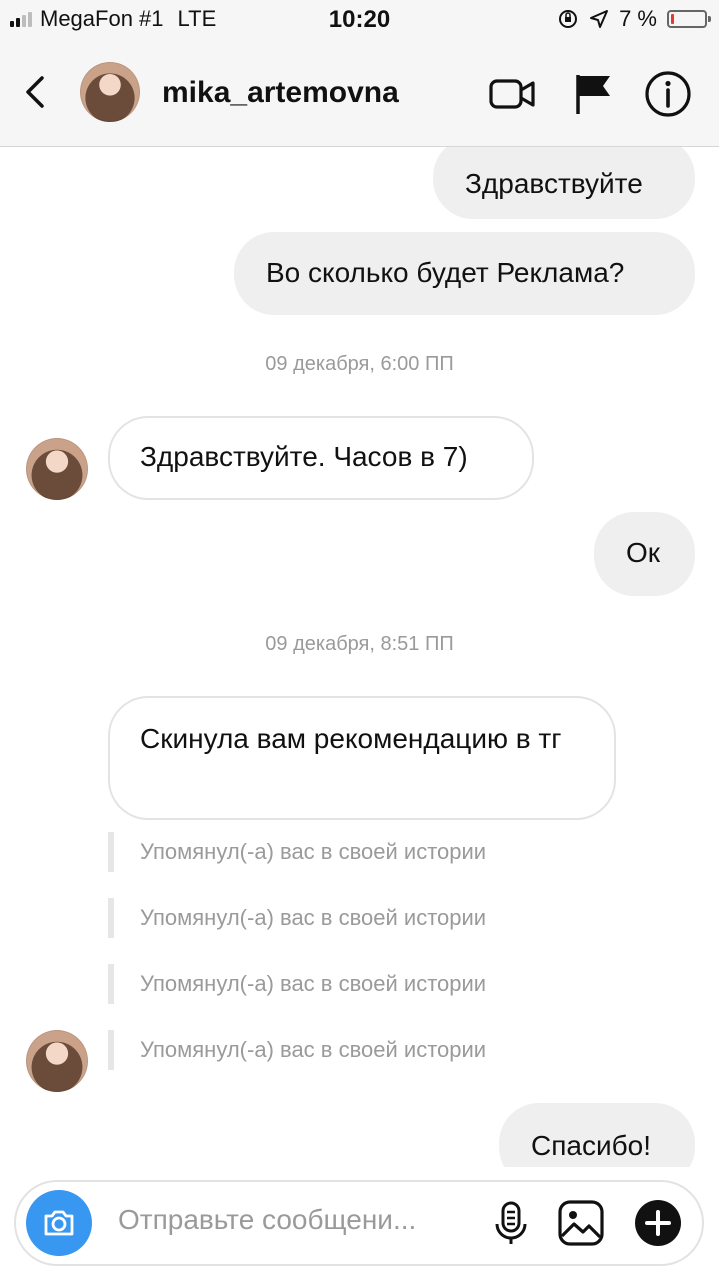  I want to click on video-call-icon, so click(512, 94).